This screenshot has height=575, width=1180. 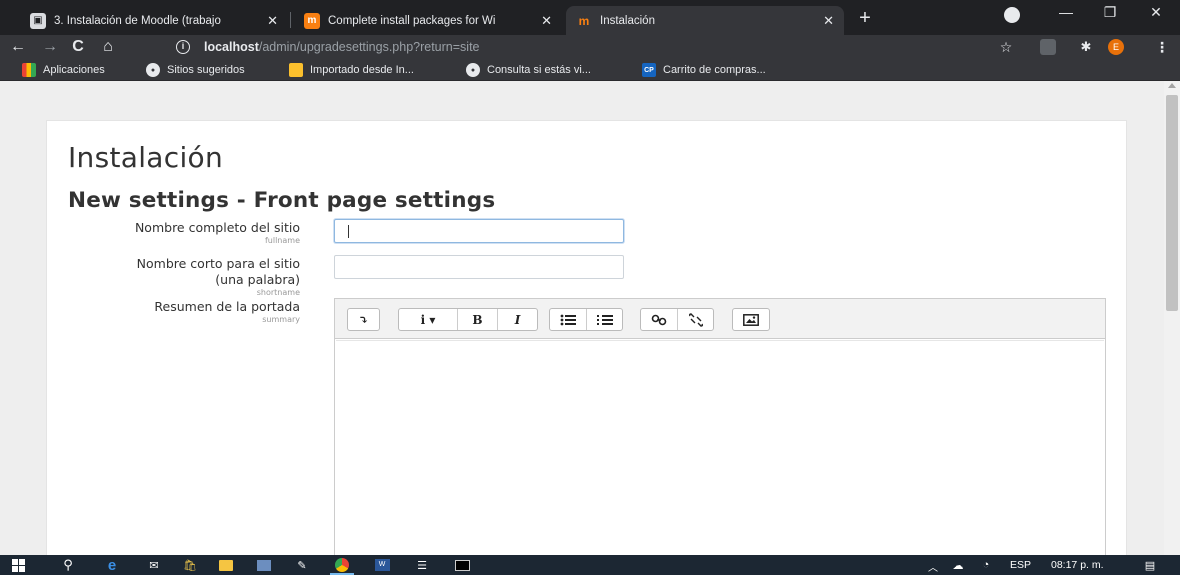 I want to click on cp-icon: CP, so click(x=649, y=70).